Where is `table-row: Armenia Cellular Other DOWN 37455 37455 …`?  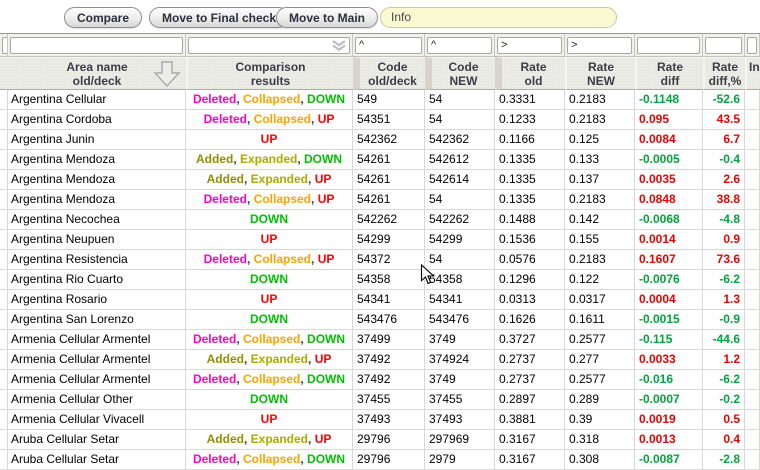
table-row: Armenia Cellular Other DOWN 37455 37455 … is located at coordinates (380, 400).